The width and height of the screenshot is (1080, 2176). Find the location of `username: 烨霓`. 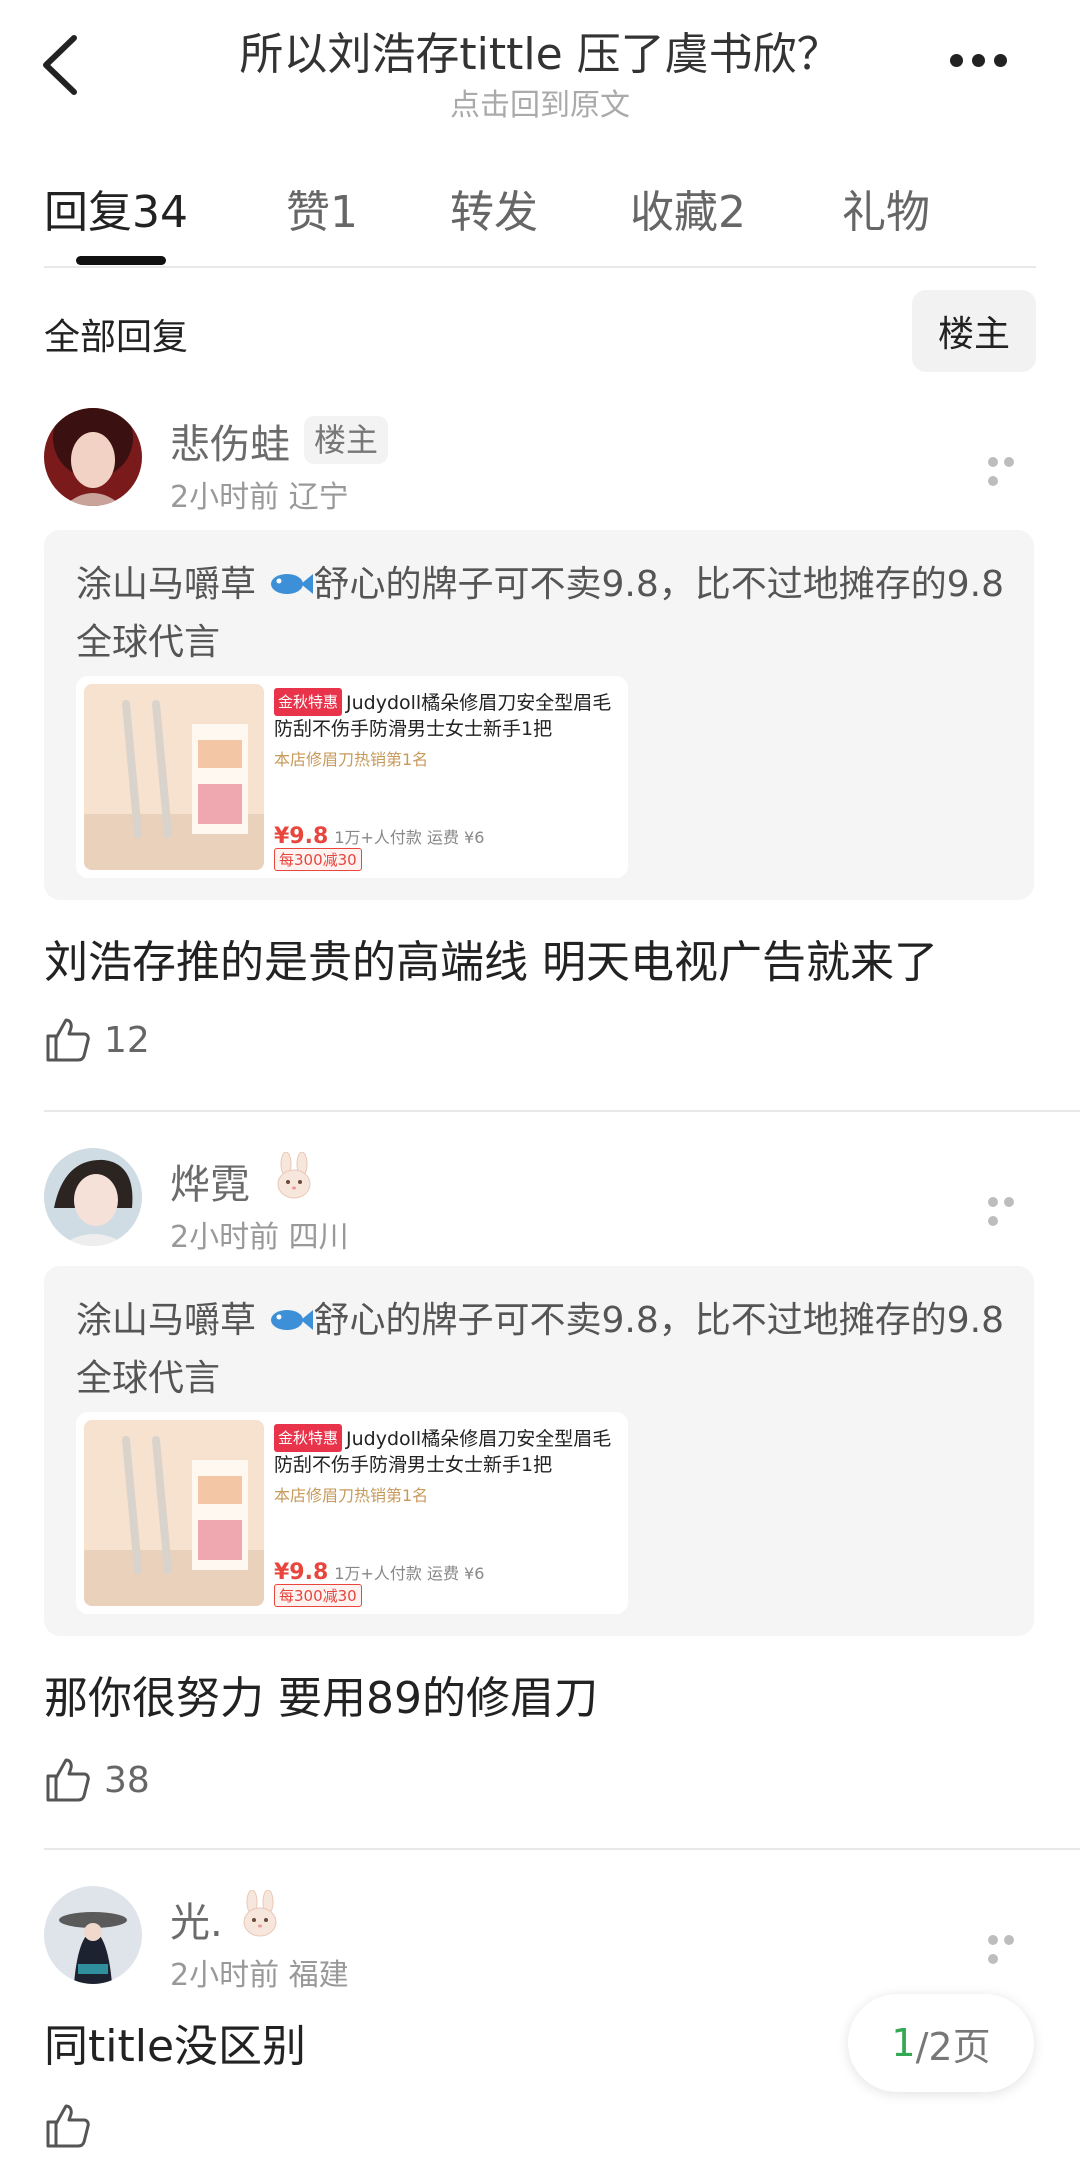

username: 烨霓 is located at coordinates (210, 1181).